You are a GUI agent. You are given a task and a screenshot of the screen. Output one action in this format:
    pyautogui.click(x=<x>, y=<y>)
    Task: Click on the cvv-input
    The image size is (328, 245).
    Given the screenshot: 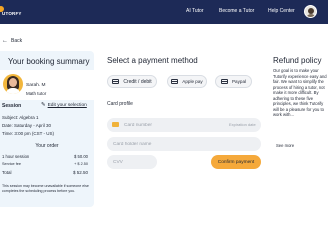 What is the action you would take?
    pyautogui.click(x=132, y=162)
    